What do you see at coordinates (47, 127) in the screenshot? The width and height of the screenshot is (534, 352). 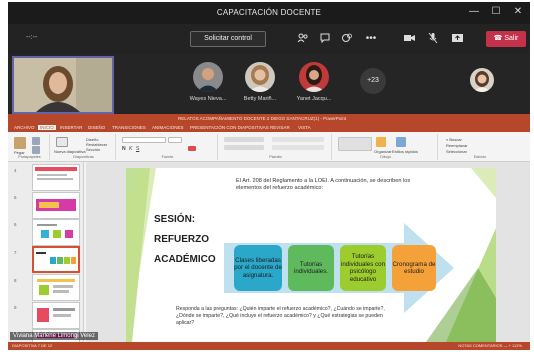 I see `tab-inicio: INICIO` at bounding box center [47, 127].